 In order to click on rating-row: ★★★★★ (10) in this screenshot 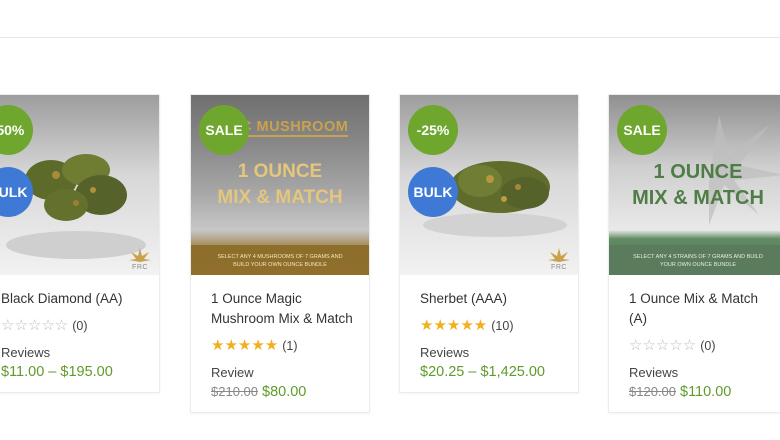, I will do `click(493, 326)`.